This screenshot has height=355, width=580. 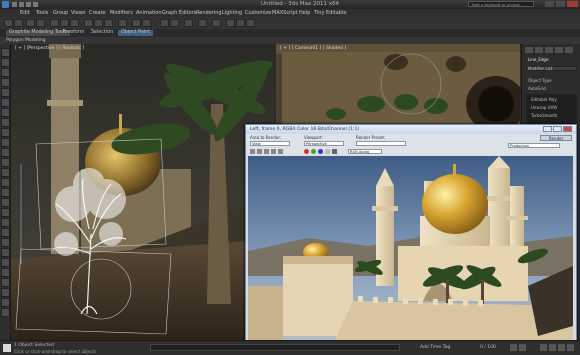 What do you see at coordinates (74, 23) in the screenshot?
I see `select-region-icon` at bounding box center [74, 23].